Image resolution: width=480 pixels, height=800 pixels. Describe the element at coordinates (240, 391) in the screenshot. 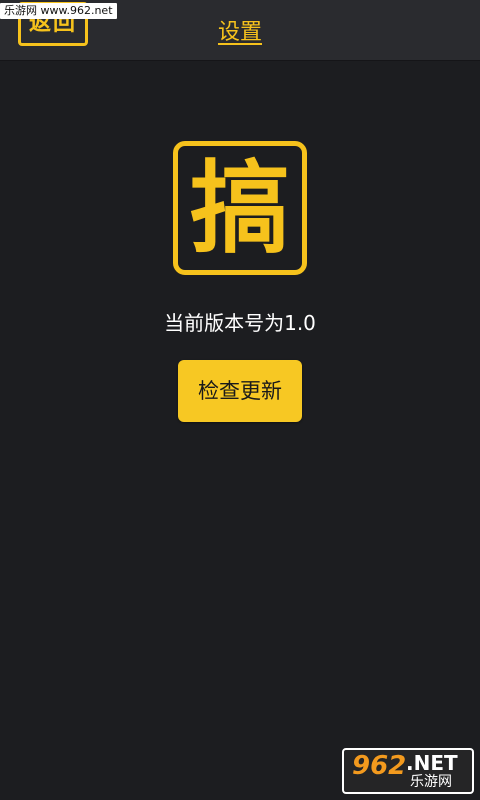

I see `check-update-button: 检查更新` at that location.